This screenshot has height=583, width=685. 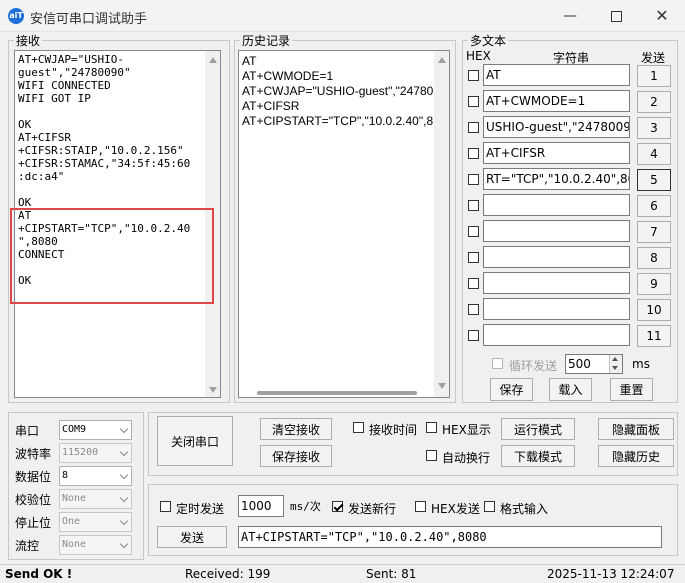 I want to click on loop-send-checkbox, so click(x=497, y=363).